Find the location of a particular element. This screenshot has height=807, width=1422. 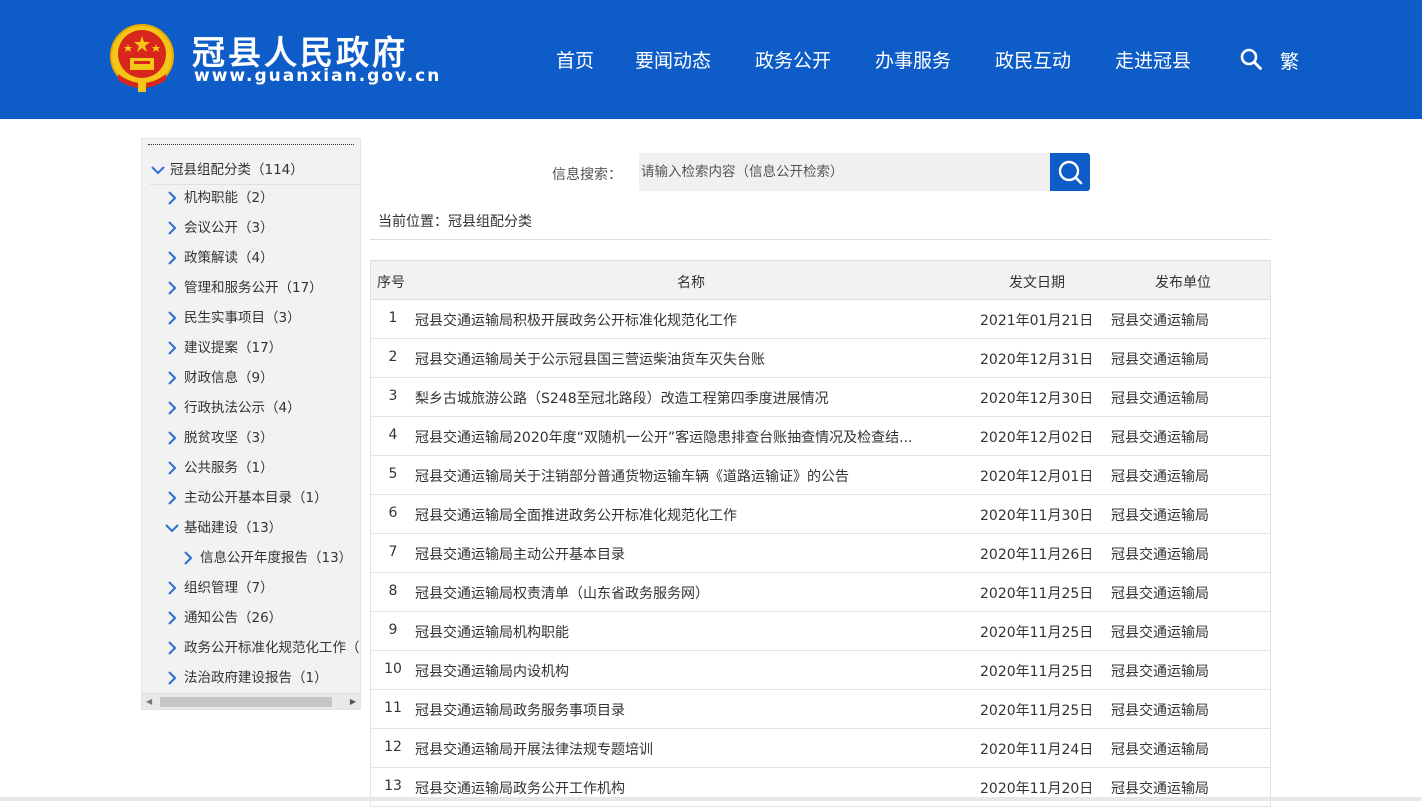

tree-item: 民生实事项目（3） is located at coordinates (232, 318).